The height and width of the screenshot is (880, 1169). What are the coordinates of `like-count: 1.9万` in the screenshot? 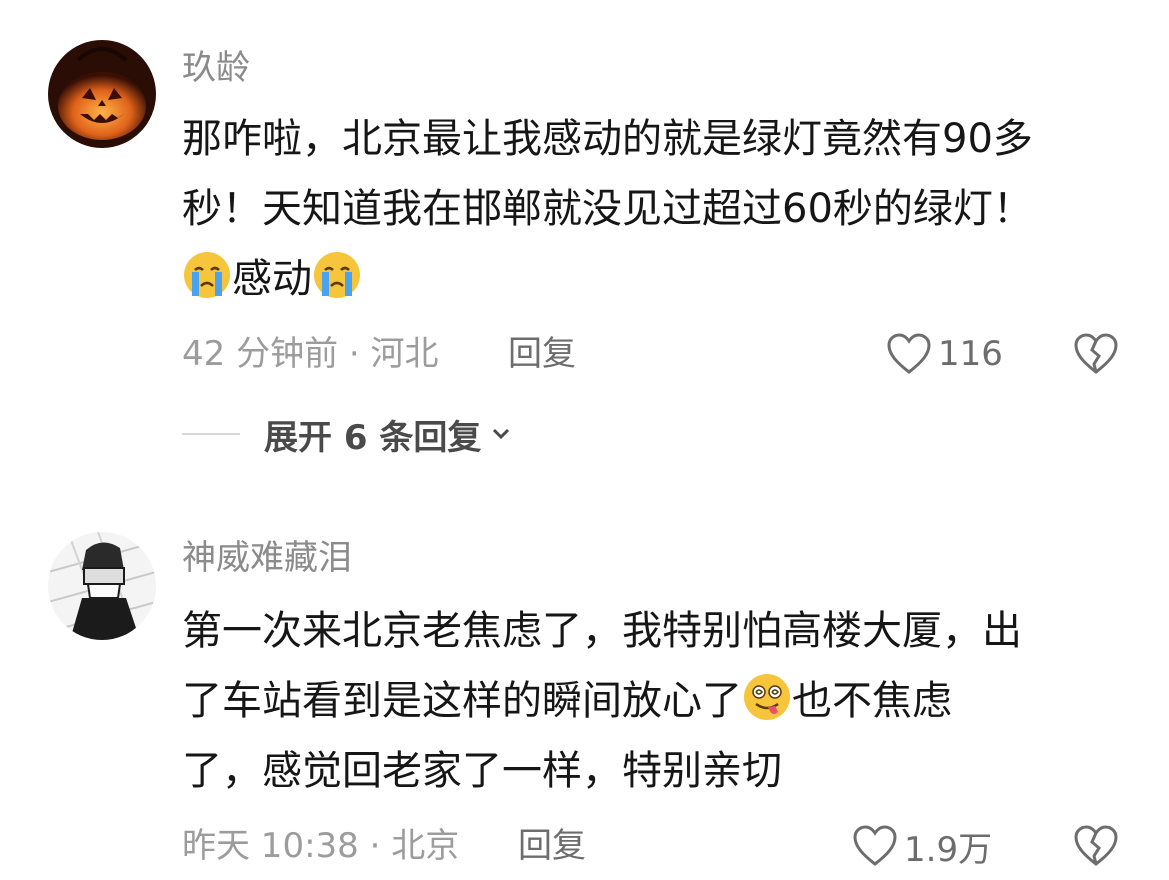 It's located at (948, 849).